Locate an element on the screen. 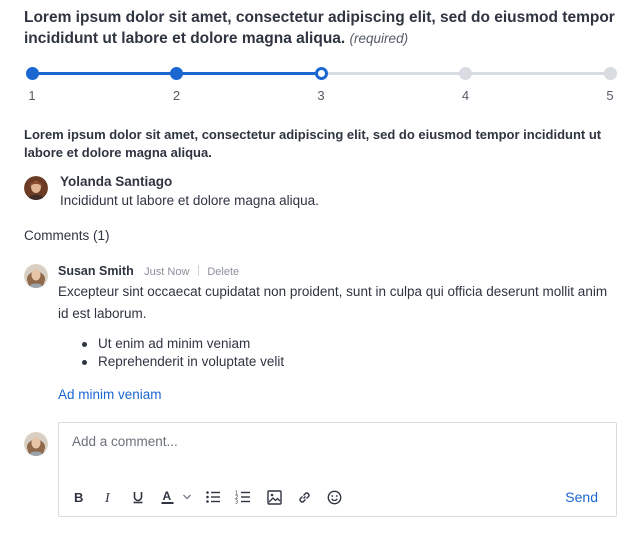 The image size is (640, 538). scale-label-3: 3 is located at coordinates (321, 95).